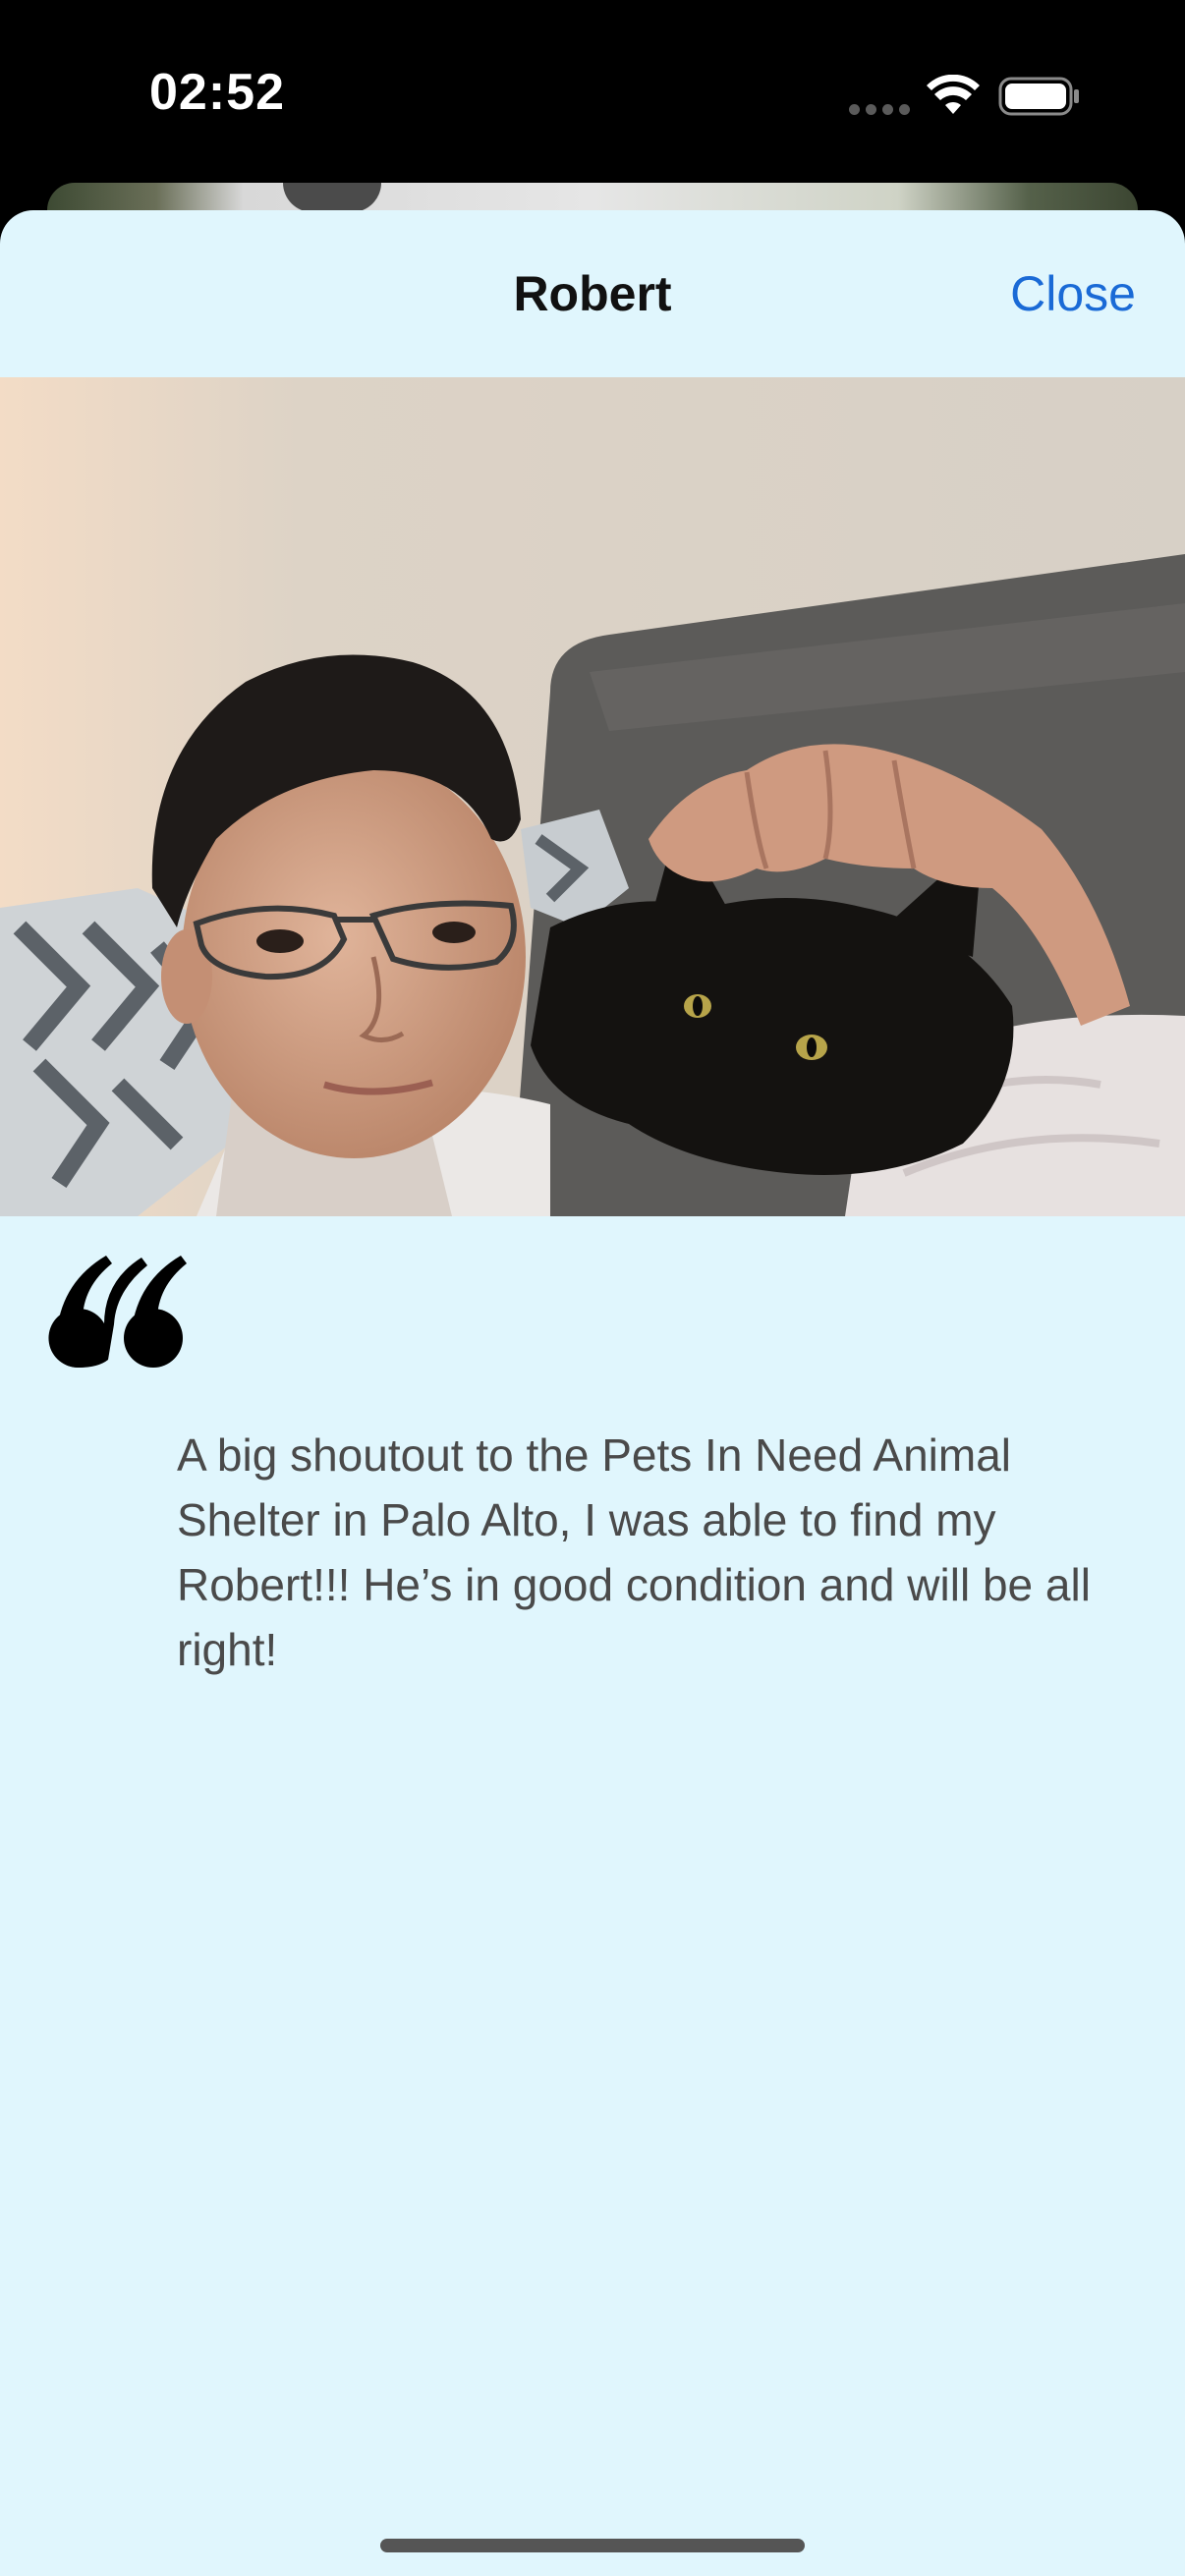 This screenshot has height=2576, width=1185. I want to click on quote-icon, so click(118, 1312).